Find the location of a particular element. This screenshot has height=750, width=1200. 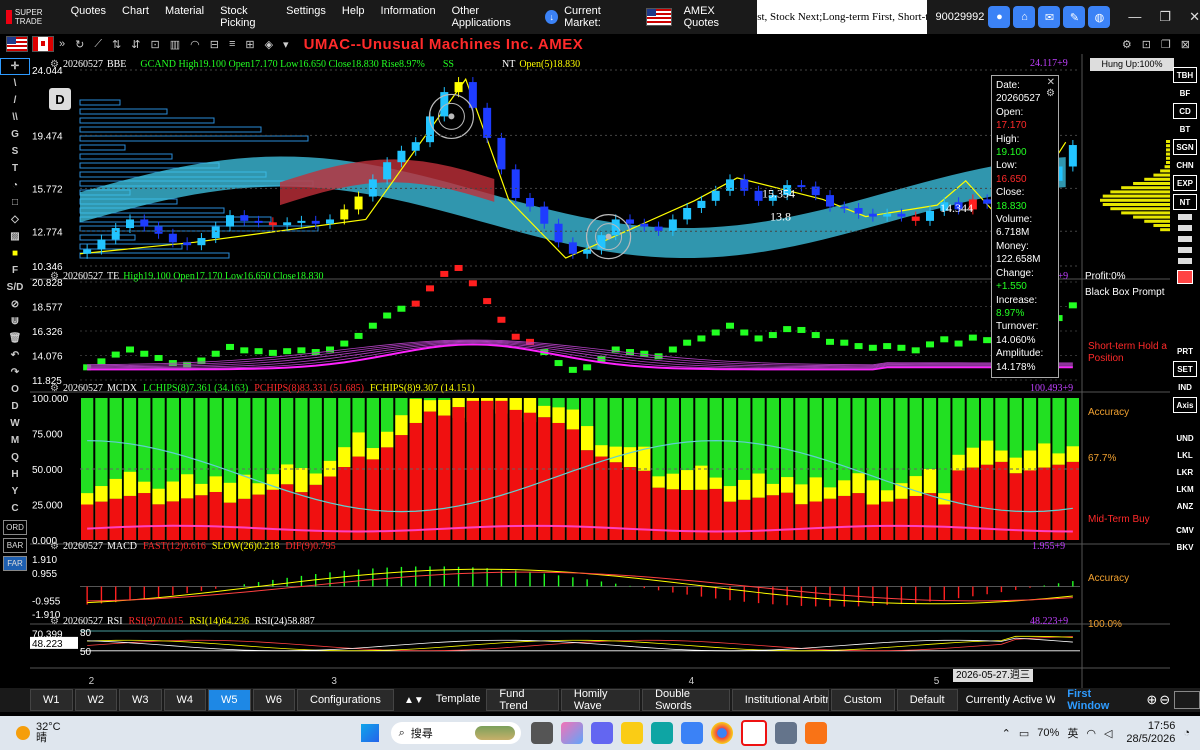

us-flag-icon is located at coordinates (658, 17).